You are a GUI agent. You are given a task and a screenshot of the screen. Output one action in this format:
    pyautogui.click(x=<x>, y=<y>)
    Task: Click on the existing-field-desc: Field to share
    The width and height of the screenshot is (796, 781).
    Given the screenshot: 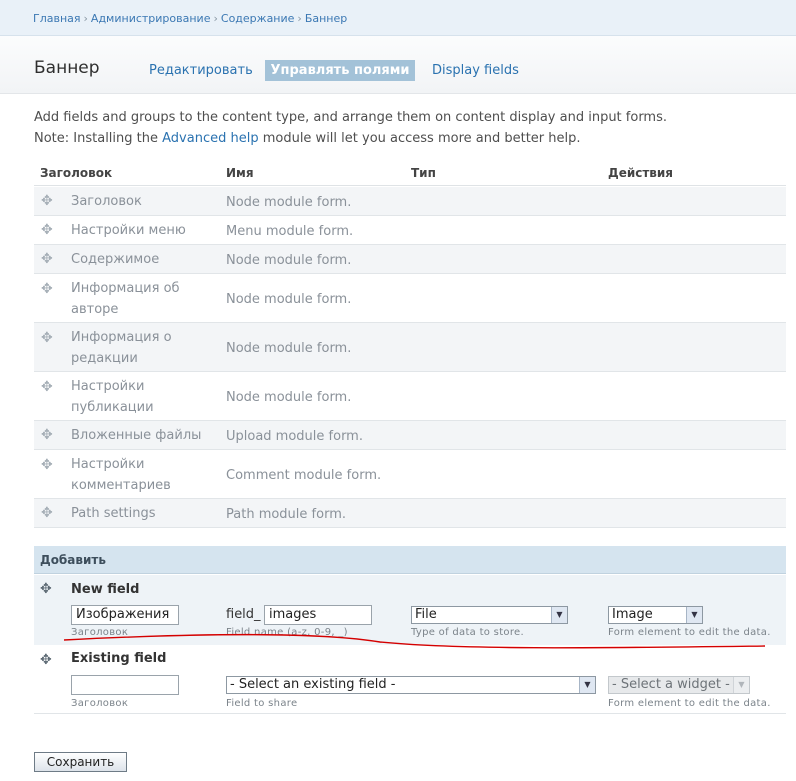 What is the action you would take?
    pyautogui.click(x=262, y=703)
    